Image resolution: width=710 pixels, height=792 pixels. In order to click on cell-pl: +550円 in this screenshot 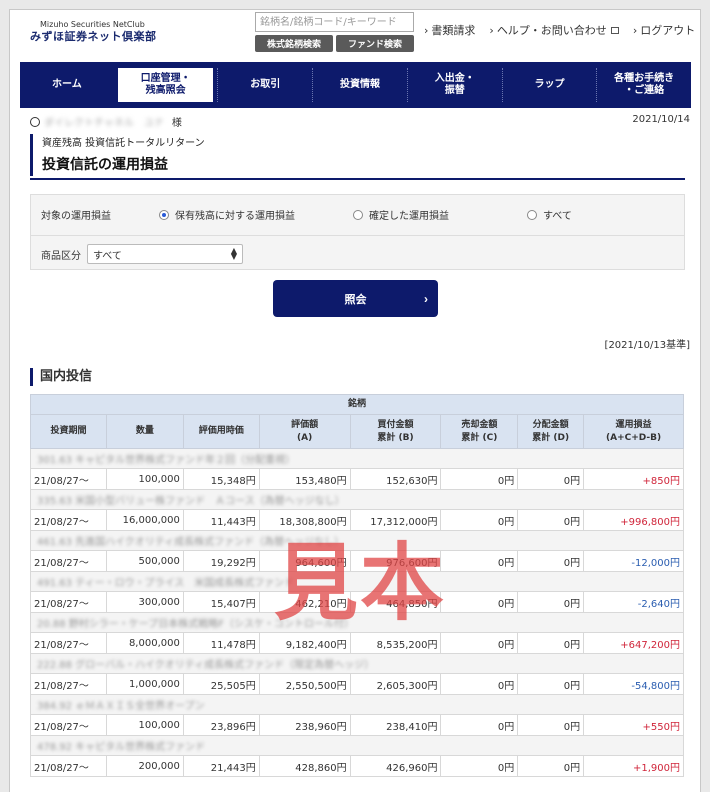, I will do `click(633, 725)`.